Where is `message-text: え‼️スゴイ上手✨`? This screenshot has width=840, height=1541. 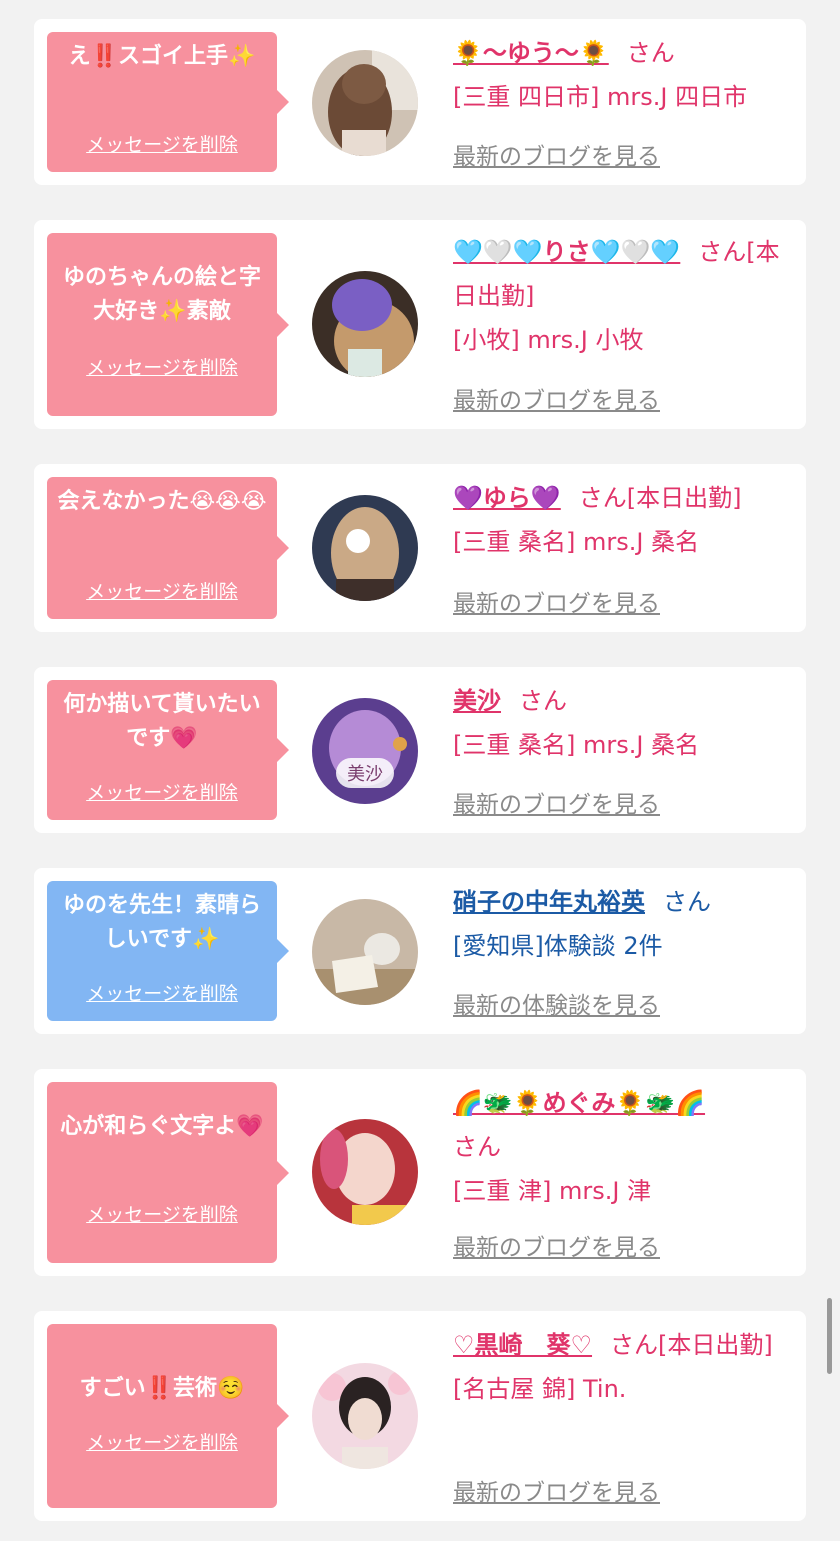
message-text: え‼️スゴイ上手✨ is located at coordinates (162, 56).